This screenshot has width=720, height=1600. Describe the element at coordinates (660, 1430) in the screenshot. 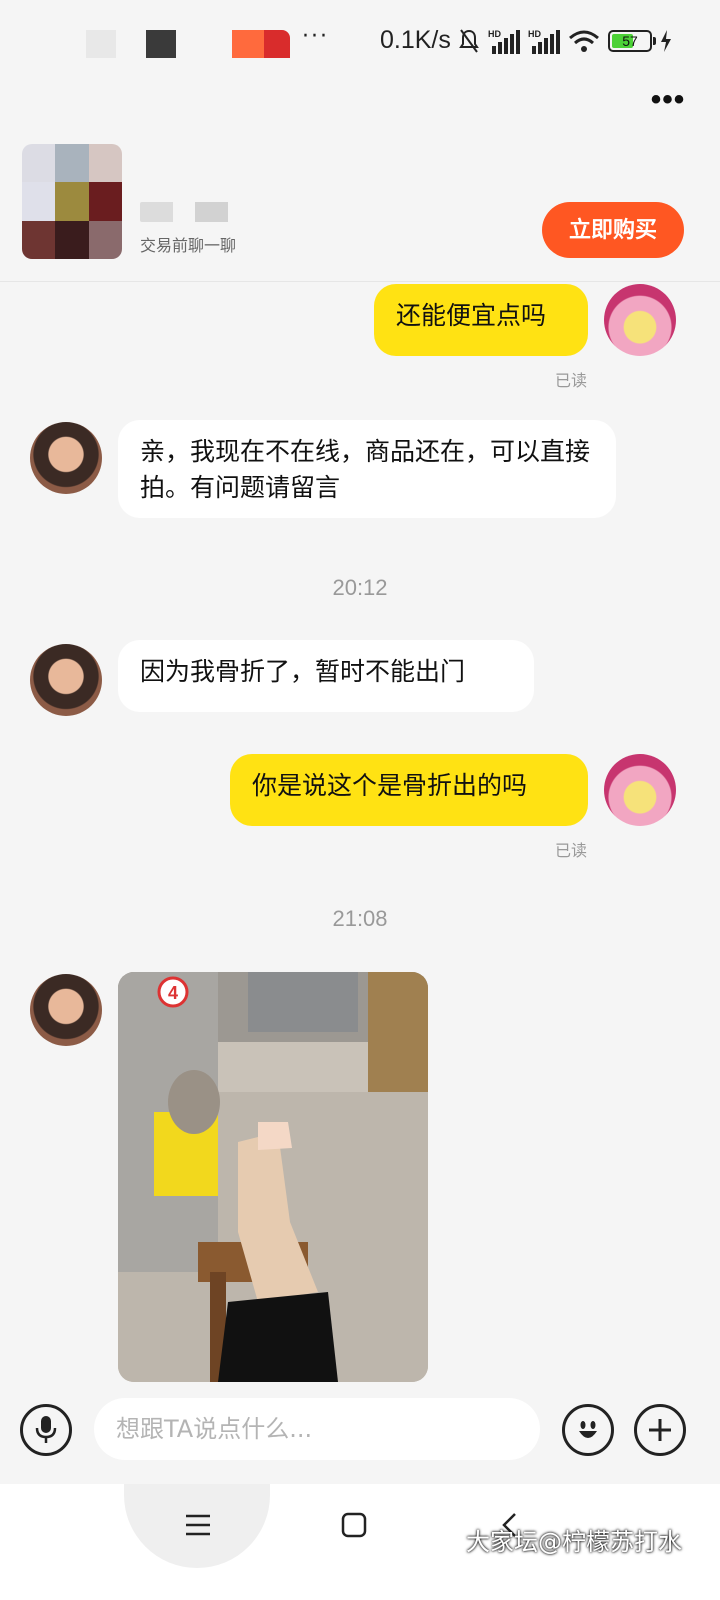

I see `plus-icon` at that location.